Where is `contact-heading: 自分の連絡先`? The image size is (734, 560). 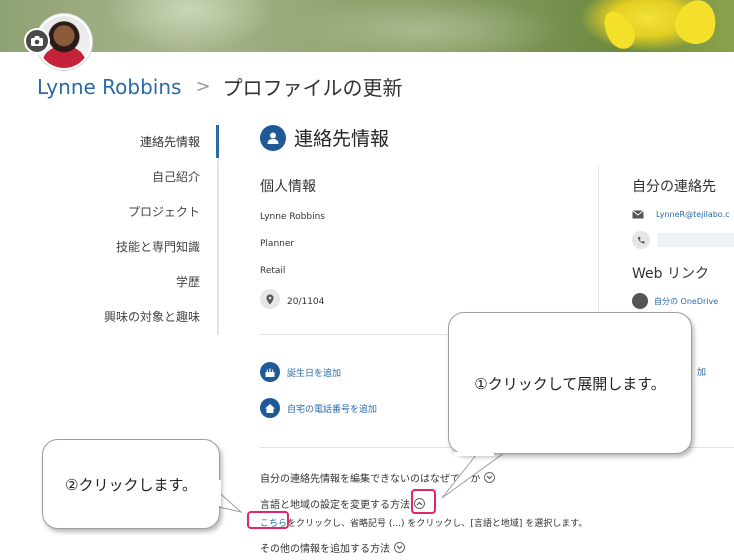
contact-heading: 自分の連絡先 is located at coordinates (674, 187).